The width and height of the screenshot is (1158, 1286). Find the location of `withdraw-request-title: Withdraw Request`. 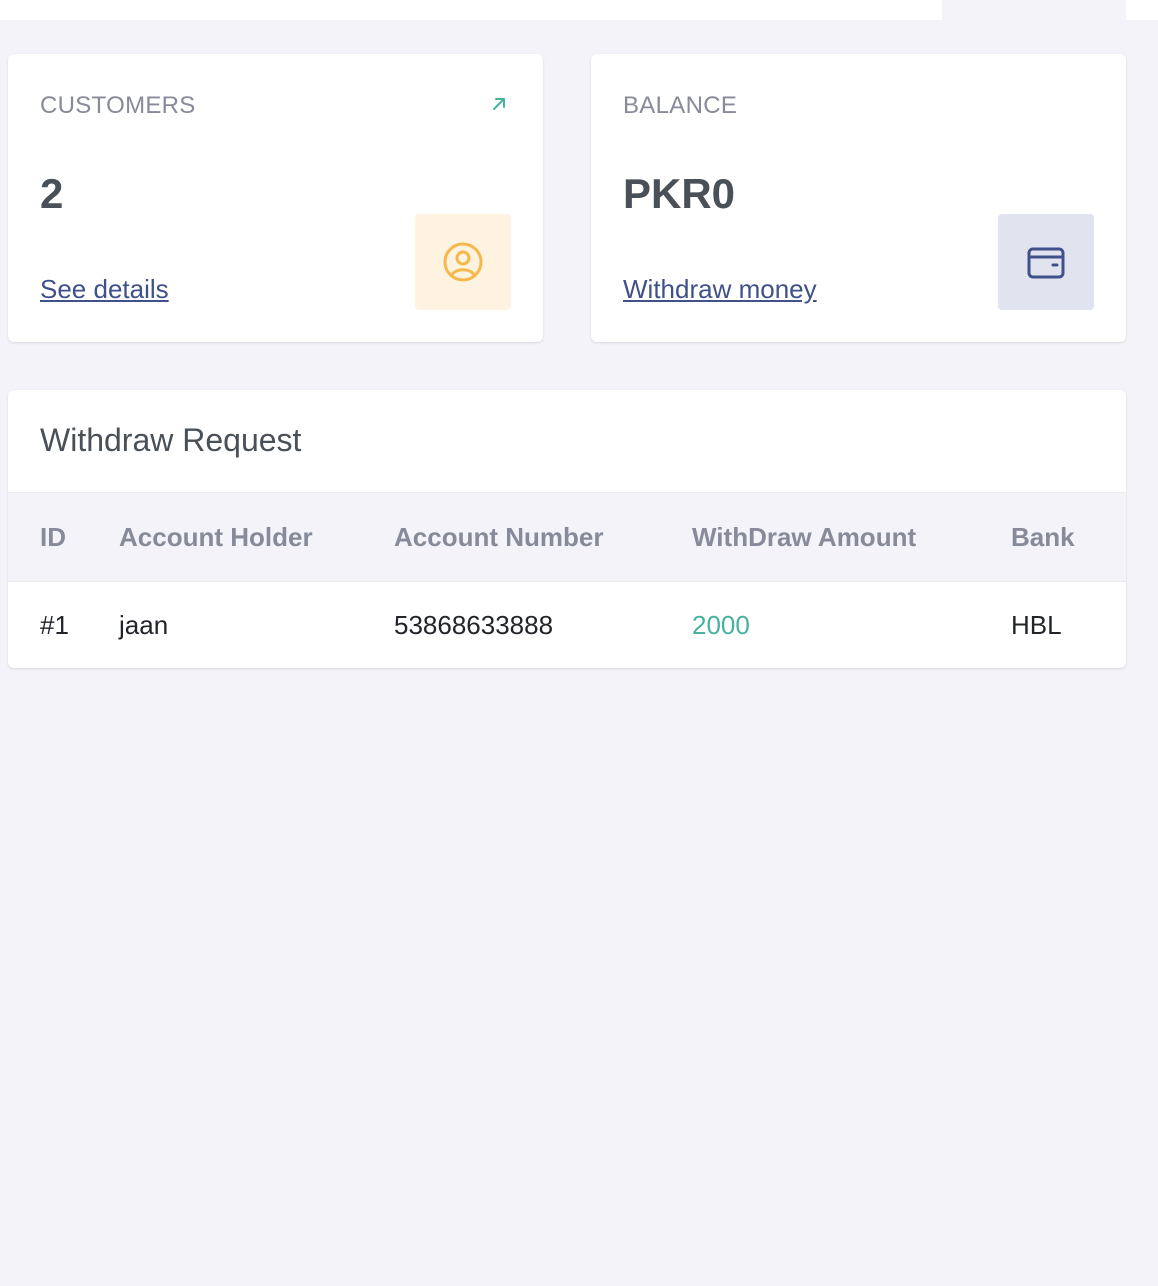

withdraw-request-title: Withdraw Request is located at coordinates (171, 440).